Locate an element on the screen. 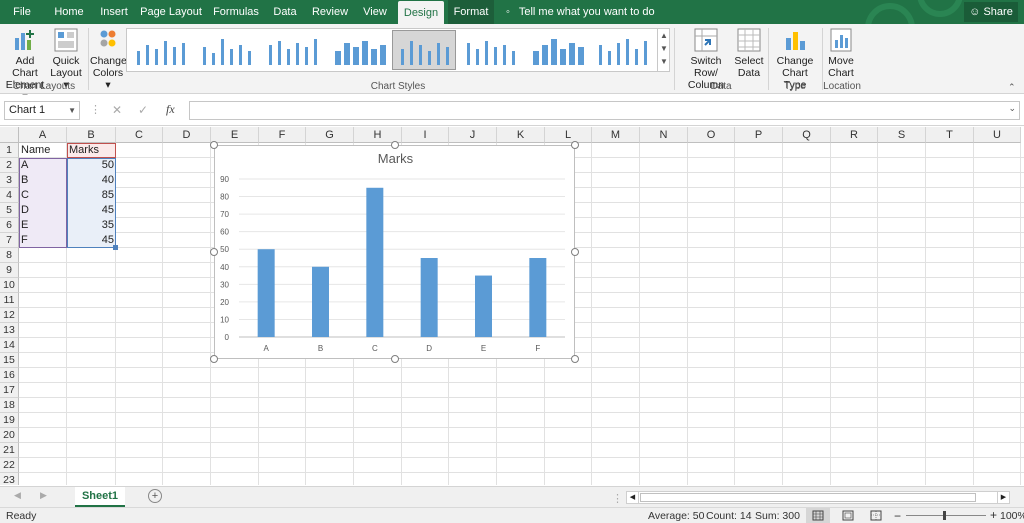 This screenshot has width=1024, height=523. column-header-d: D is located at coordinates (187, 135).